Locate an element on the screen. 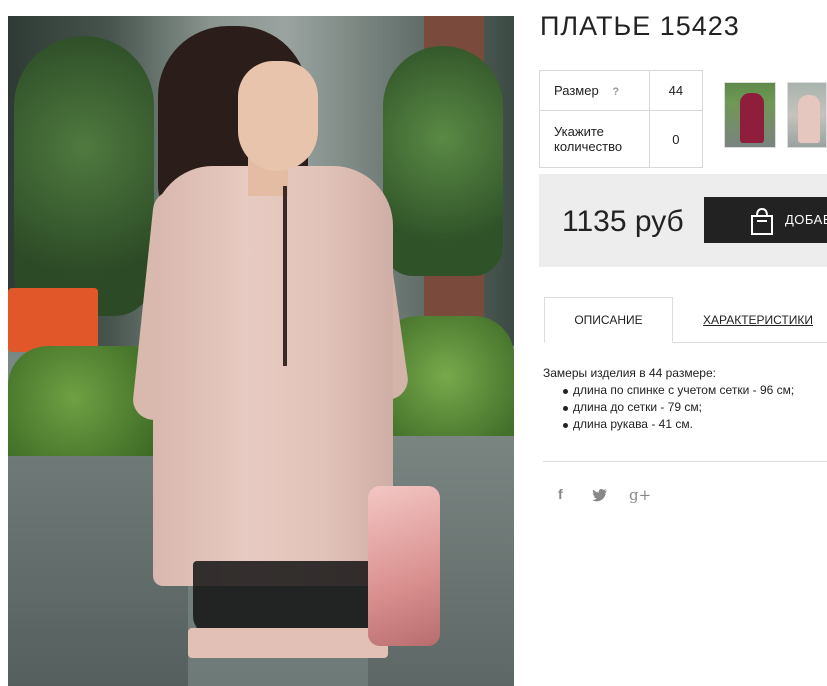  tab-characteristics: ХАРАКТЕРИСТИКИ is located at coordinates (757, 320).